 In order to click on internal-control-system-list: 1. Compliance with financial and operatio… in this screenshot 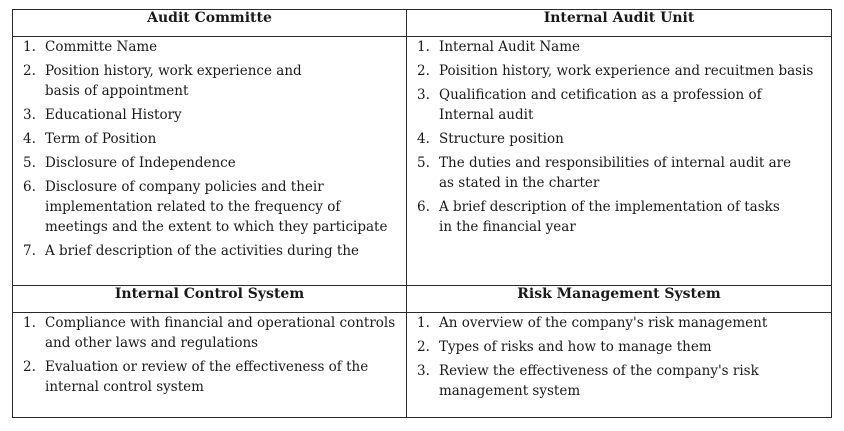, I will do `click(209, 355)`.